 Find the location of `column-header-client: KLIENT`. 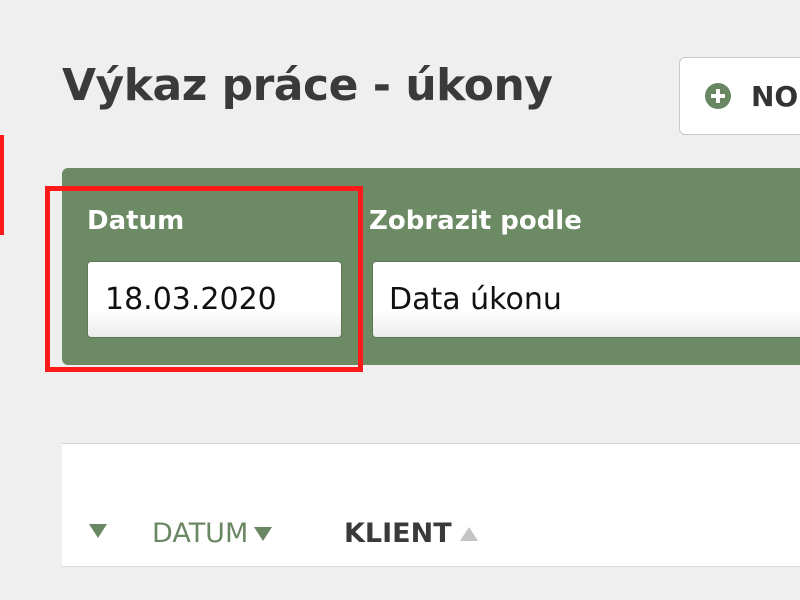

column-header-client: KLIENT is located at coordinates (411, 533).